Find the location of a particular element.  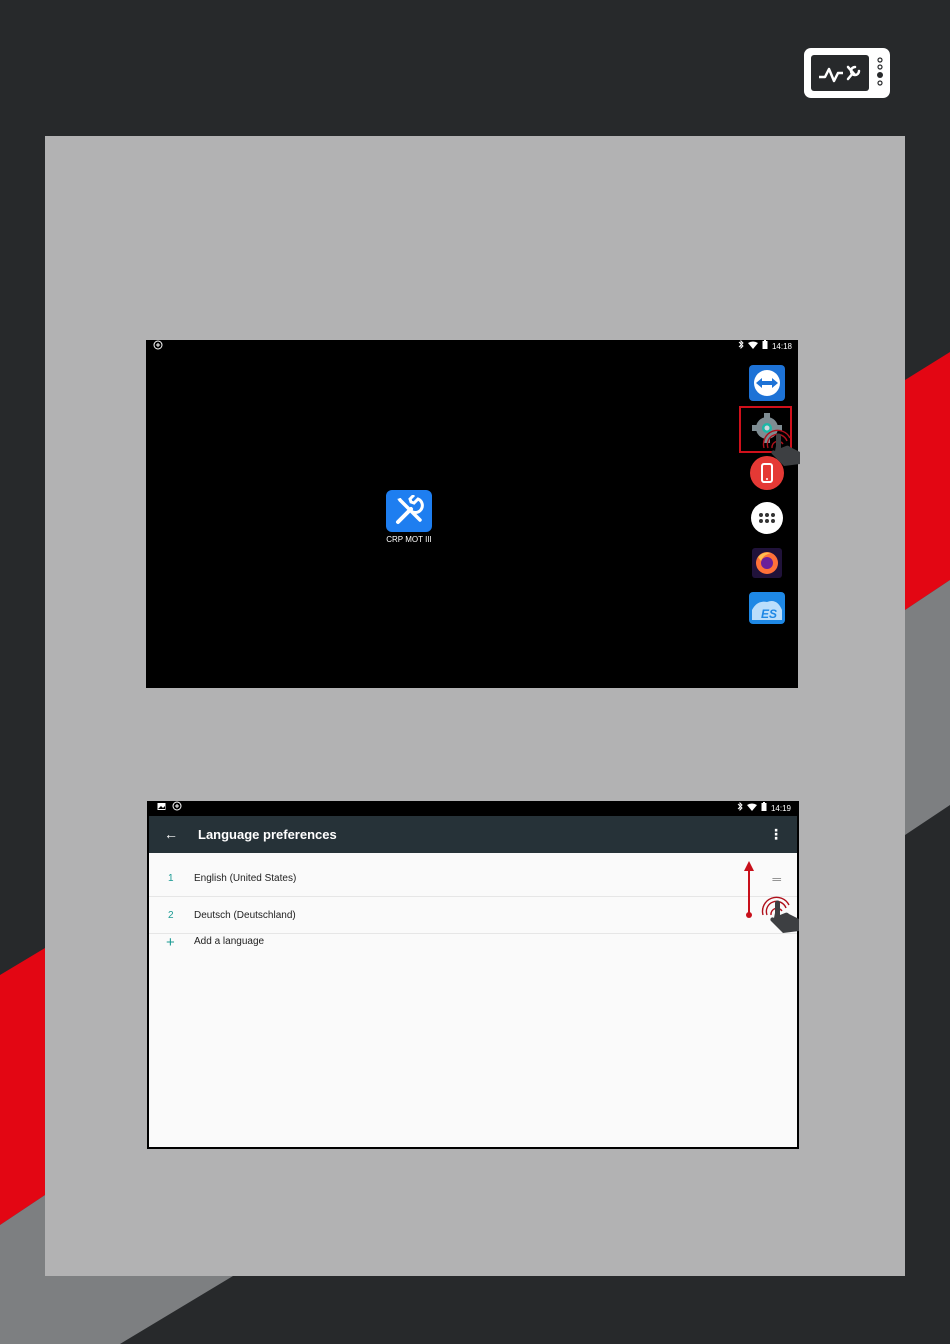

teamviewer-icon is located at coordinates (767, 383).